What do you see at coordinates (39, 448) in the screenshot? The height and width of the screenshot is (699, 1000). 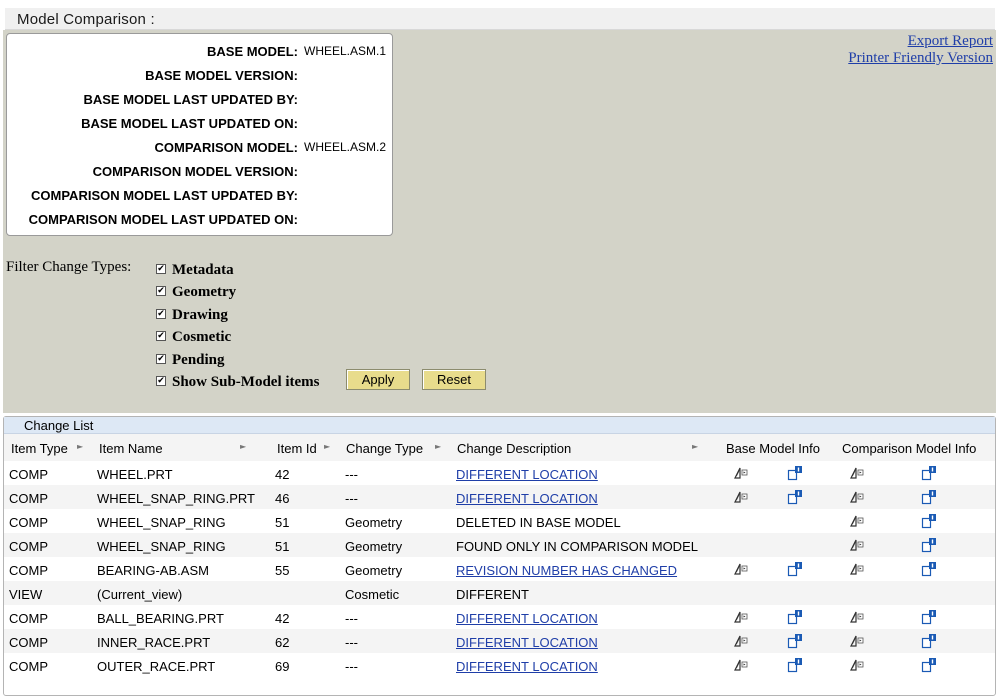 I see `column-header-item-type: Item Type` at bounding box center [39, 448].